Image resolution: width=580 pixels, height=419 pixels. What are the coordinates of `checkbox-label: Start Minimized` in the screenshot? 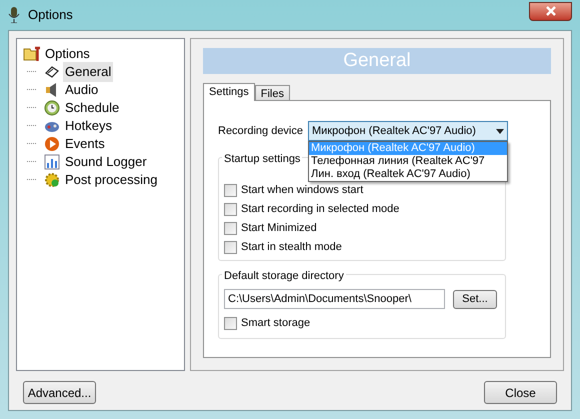 It's located at (279, 228).